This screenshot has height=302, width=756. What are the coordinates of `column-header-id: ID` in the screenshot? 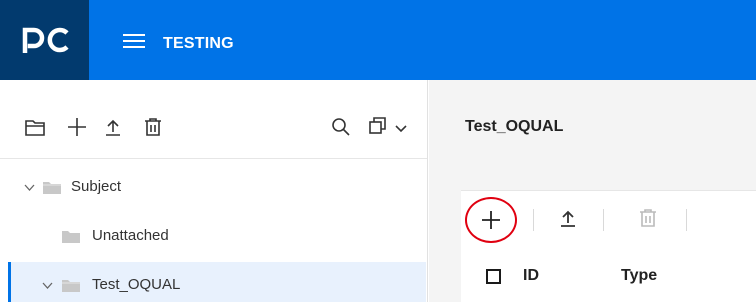 It's located at (531, 276).